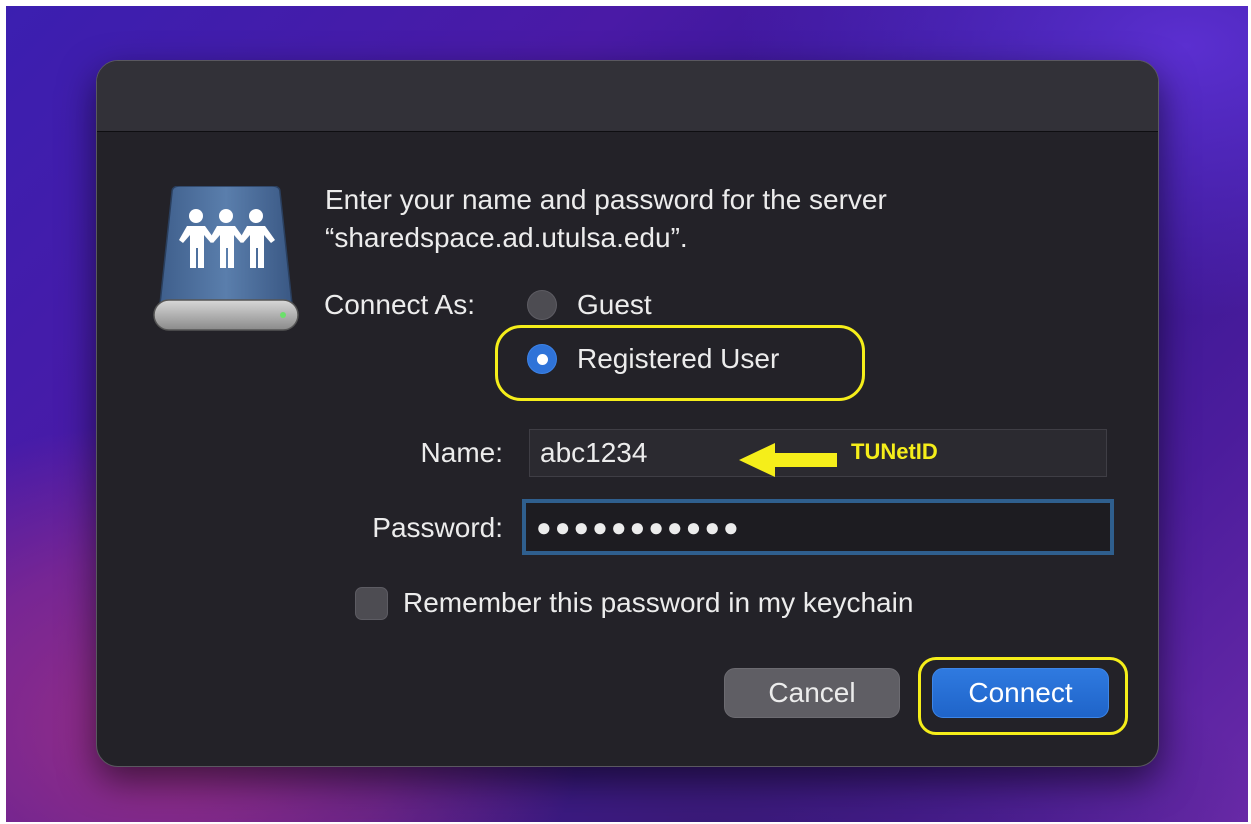  Describe the element at coordinates (639, 527) in the screenshot. I see `password-field-value: ●●●●●●●●●●●` at that location.